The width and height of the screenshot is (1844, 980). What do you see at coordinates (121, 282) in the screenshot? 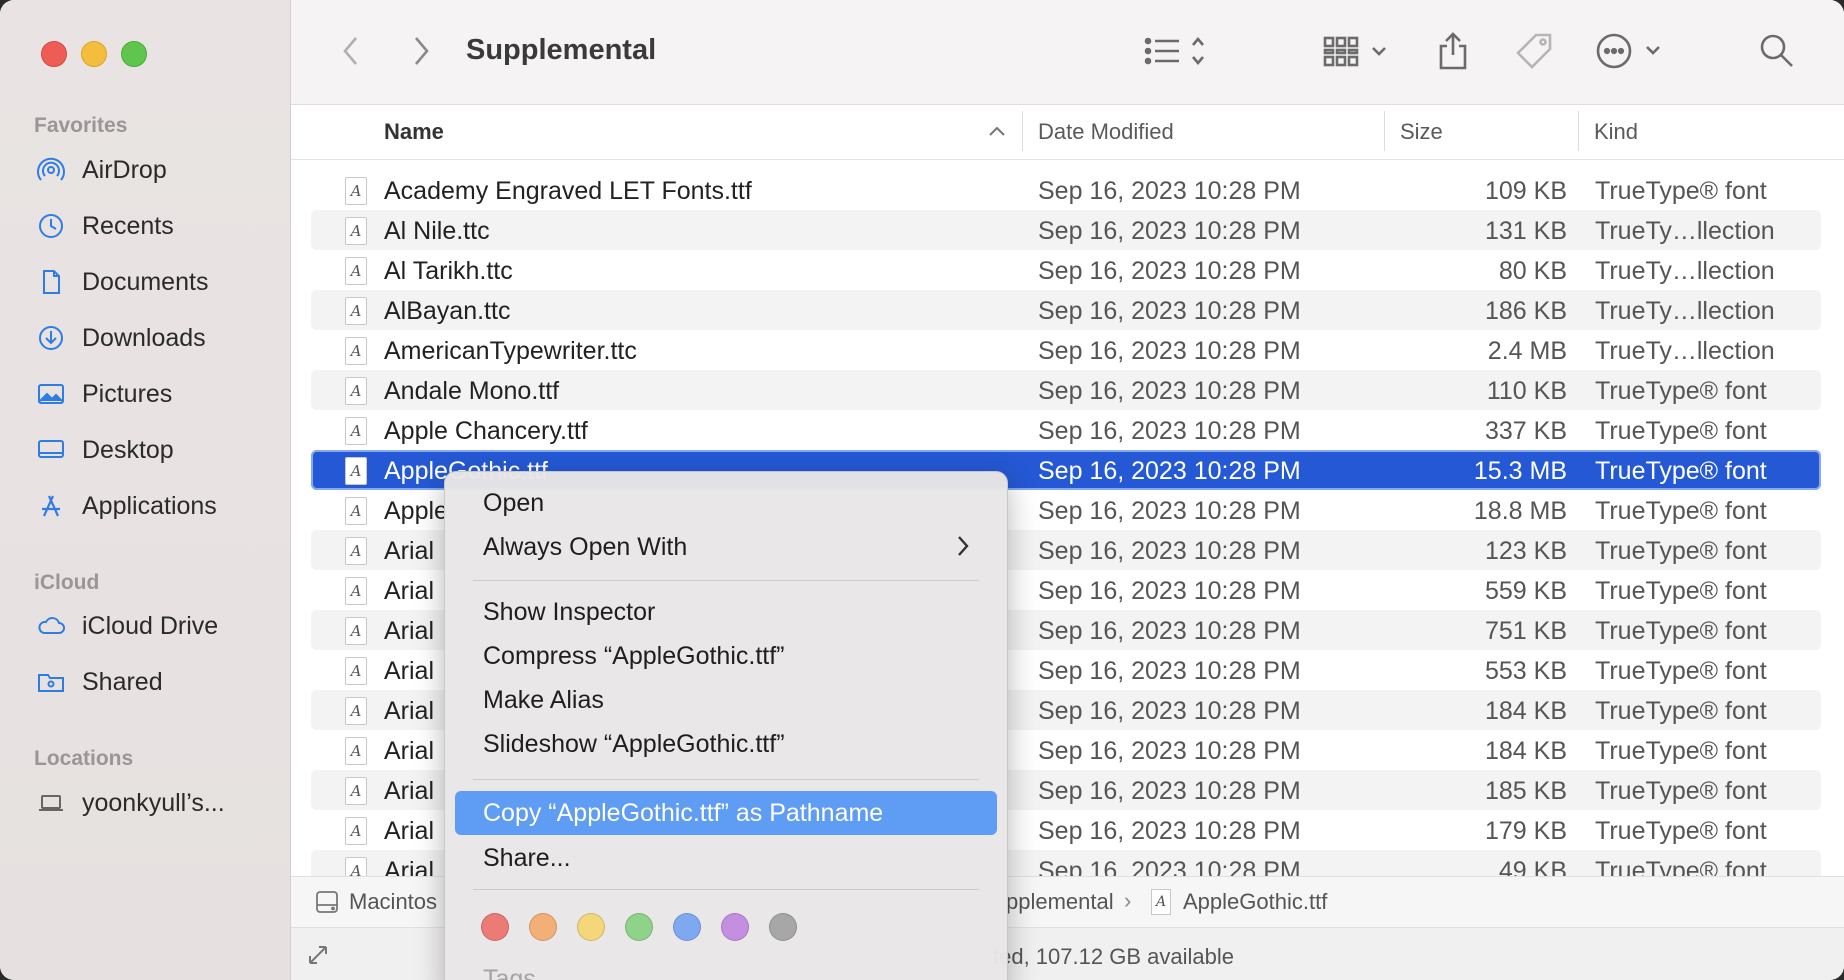
I see `sidebar-item-documents: Documents` at bounding box center [121, 282].